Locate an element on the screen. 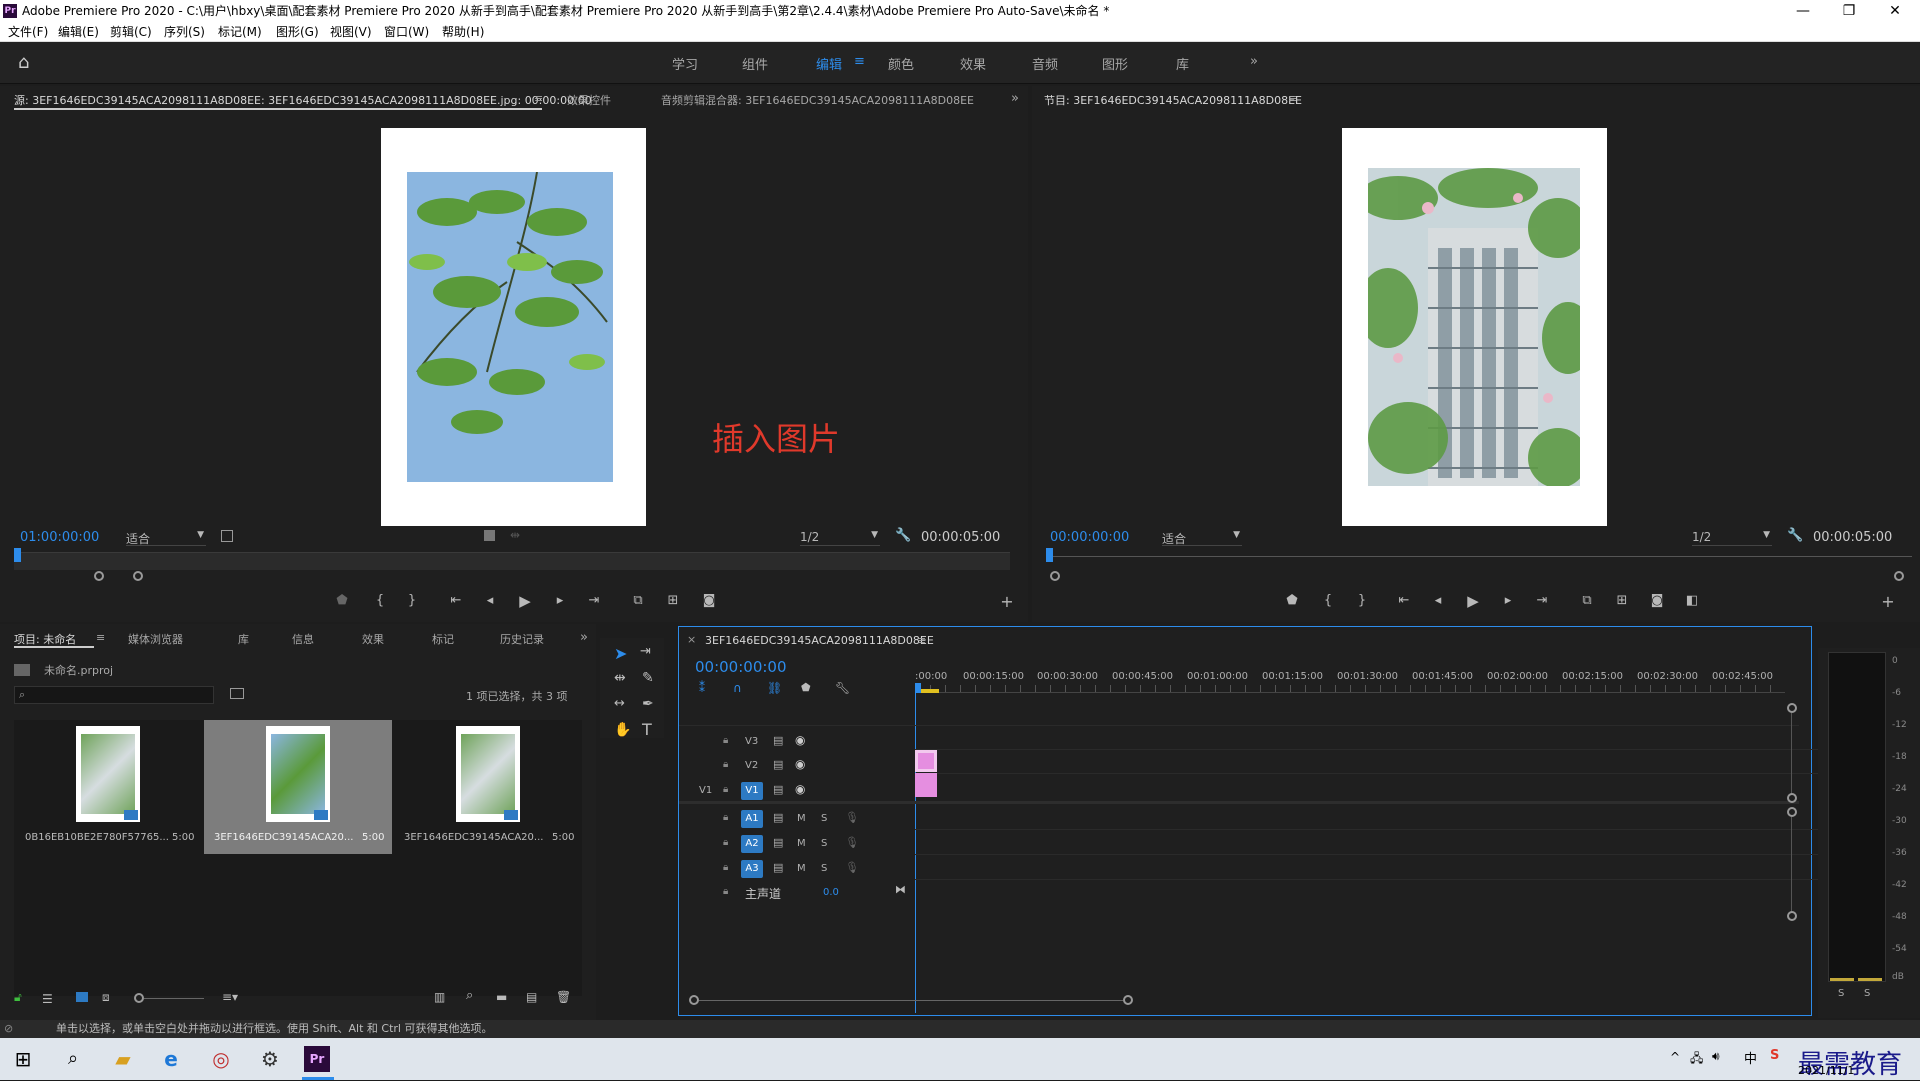  drag-video-only-icon is located at coordinates (489, 535).